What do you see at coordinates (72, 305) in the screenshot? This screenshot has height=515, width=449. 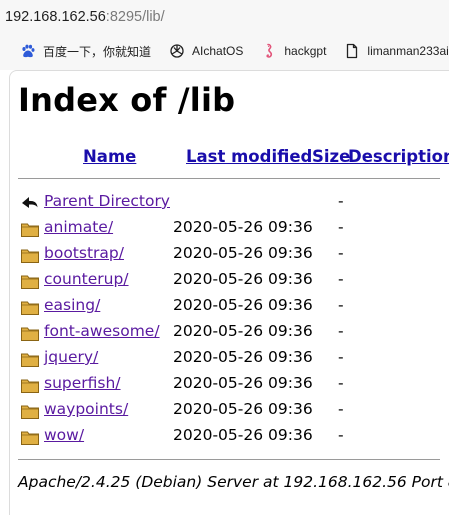 I see `directory-link: easing/` at bounding box center [72, 305].